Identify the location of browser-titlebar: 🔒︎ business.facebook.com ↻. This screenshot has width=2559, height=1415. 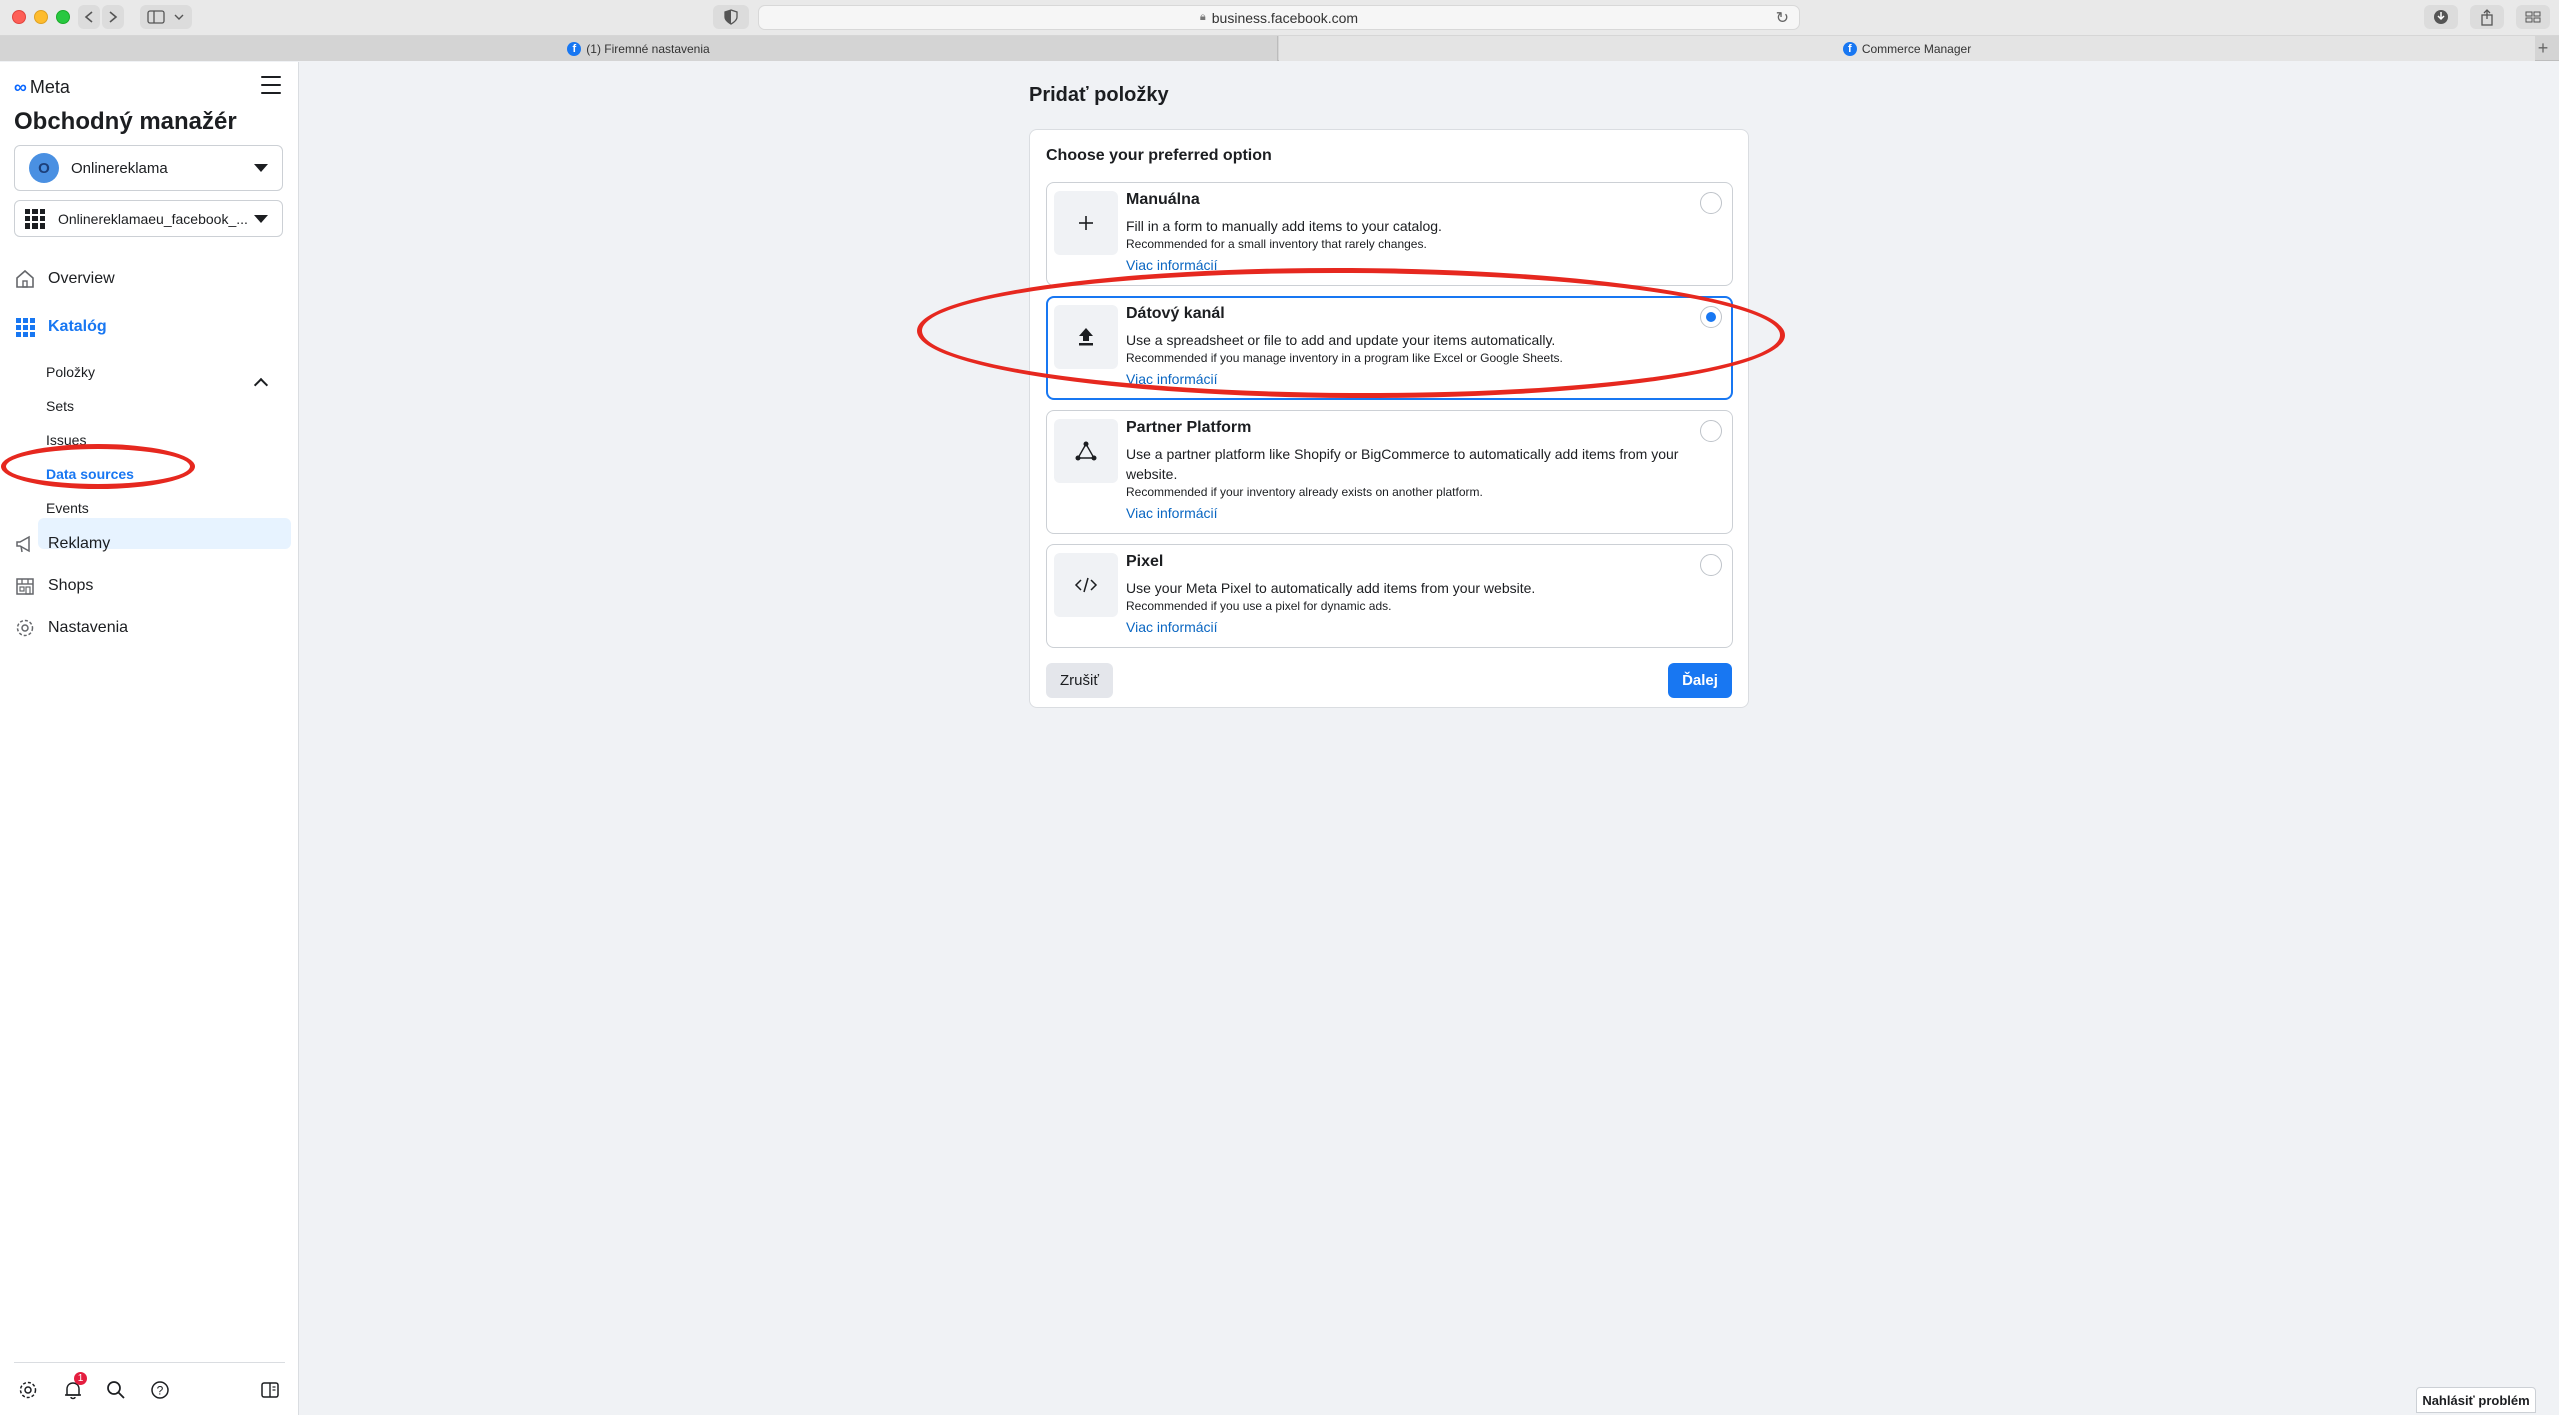
(1279, 18).